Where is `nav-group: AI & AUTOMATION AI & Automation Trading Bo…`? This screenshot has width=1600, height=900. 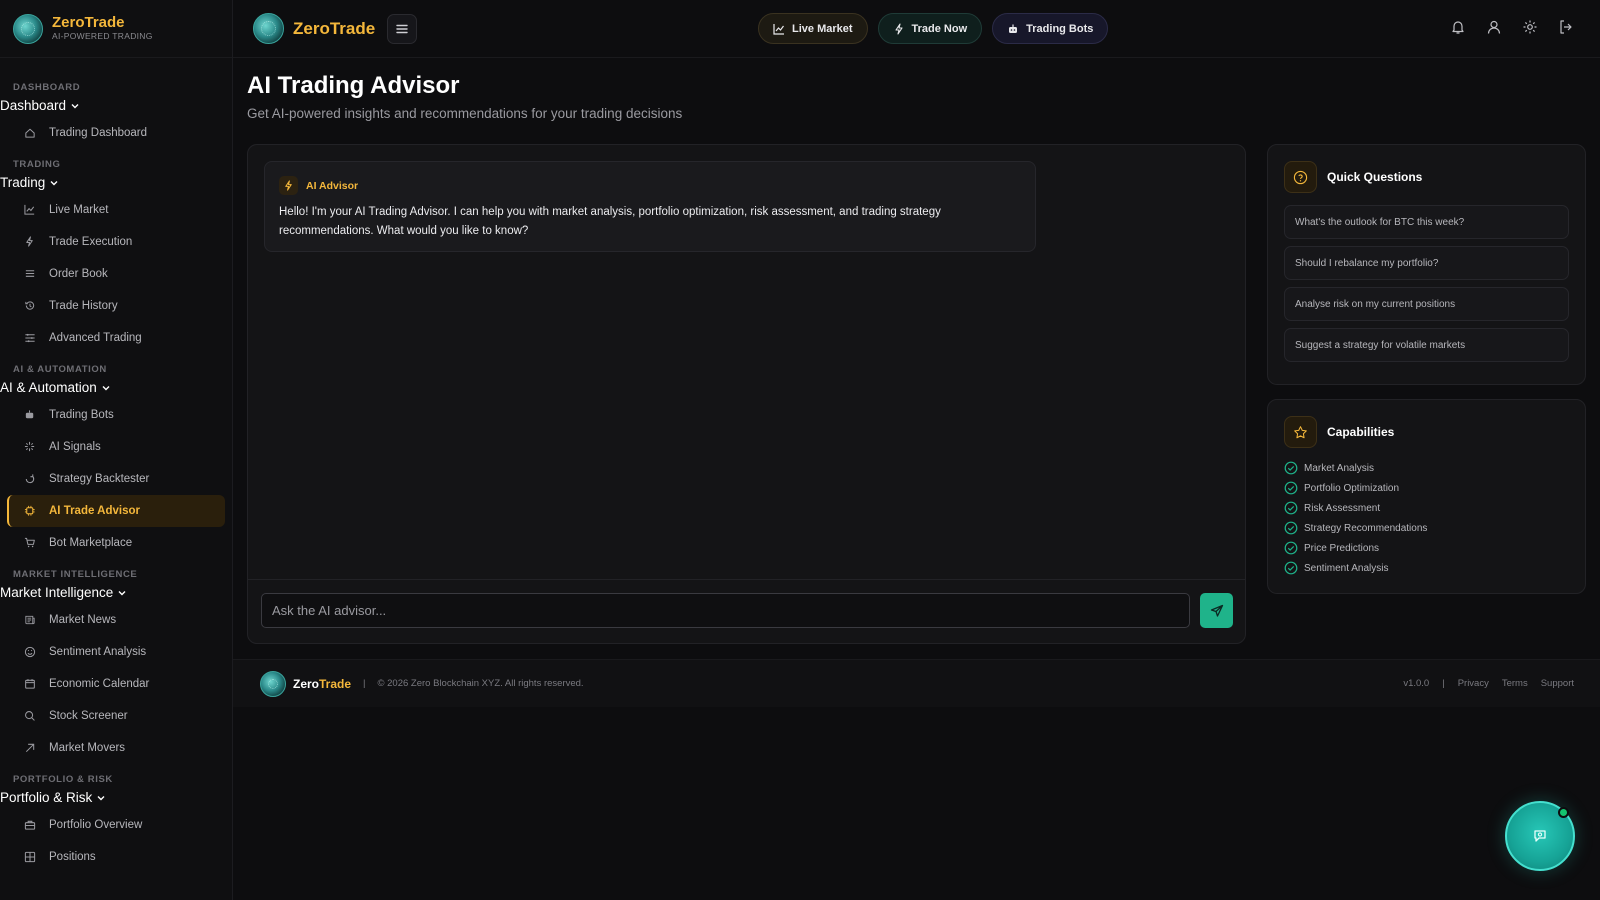
nav-group: AI & AUTOMATION AI & Automation Trading Bo… is located at coordinates (116, 461).